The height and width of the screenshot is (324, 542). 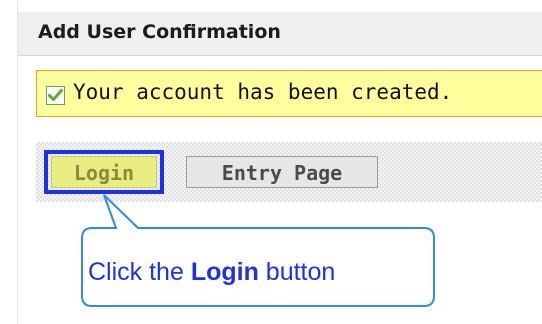 I want to click on entry-page-button: Entry Page, so click(x=282, y=172).